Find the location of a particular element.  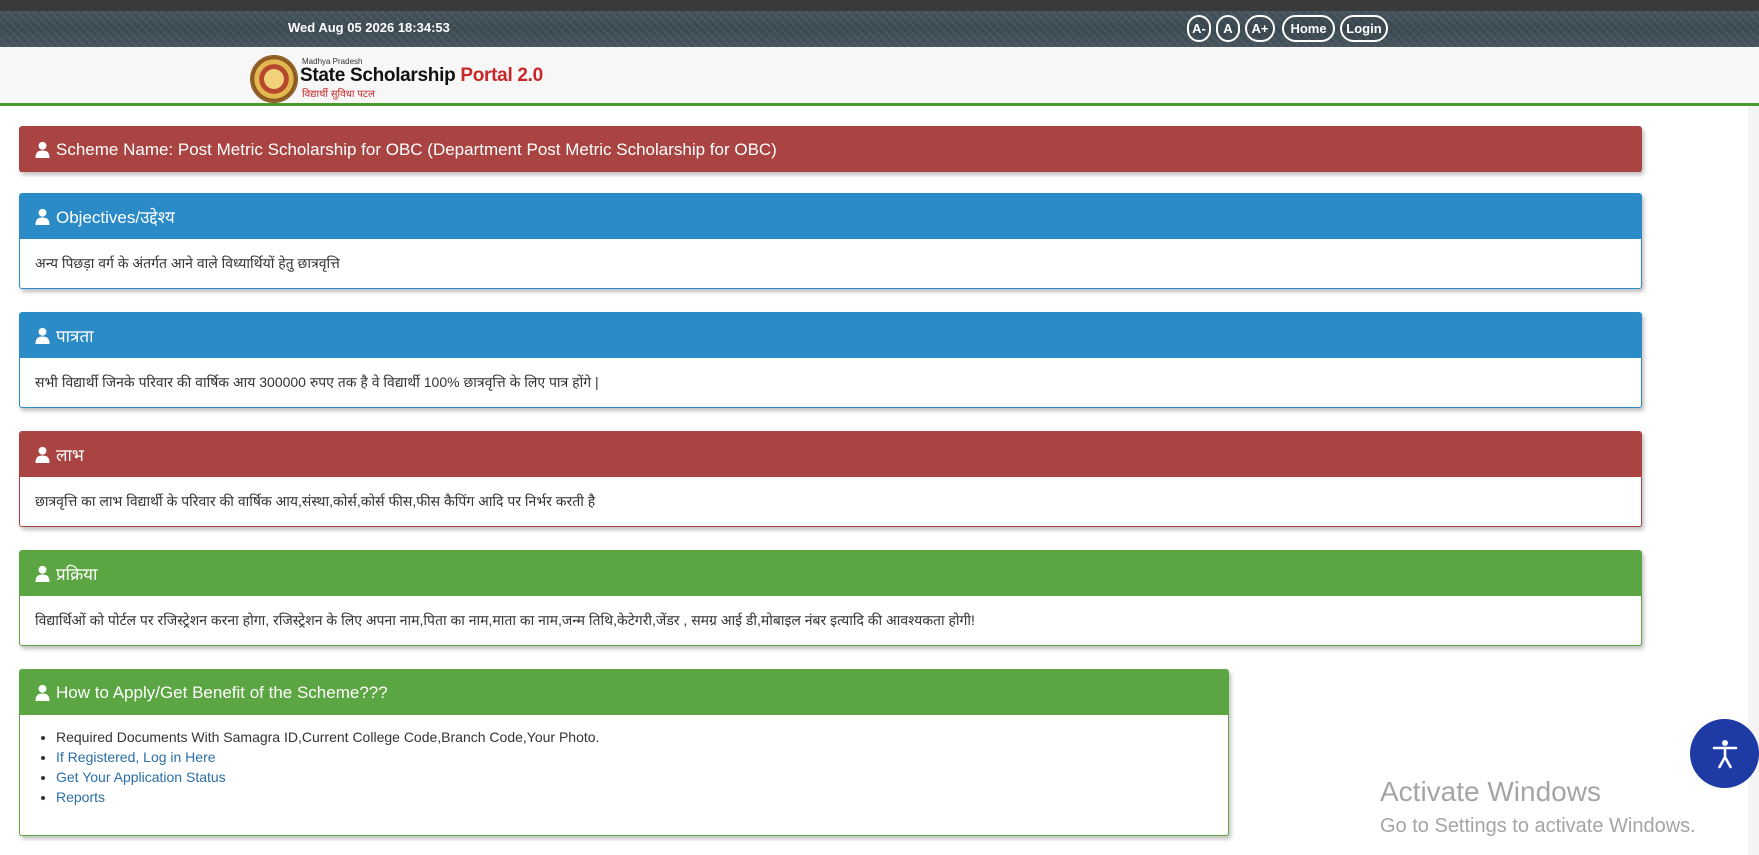

logo-tagline: विद्यार्थी सुविधा पटल is located at coordinates (338, 94).